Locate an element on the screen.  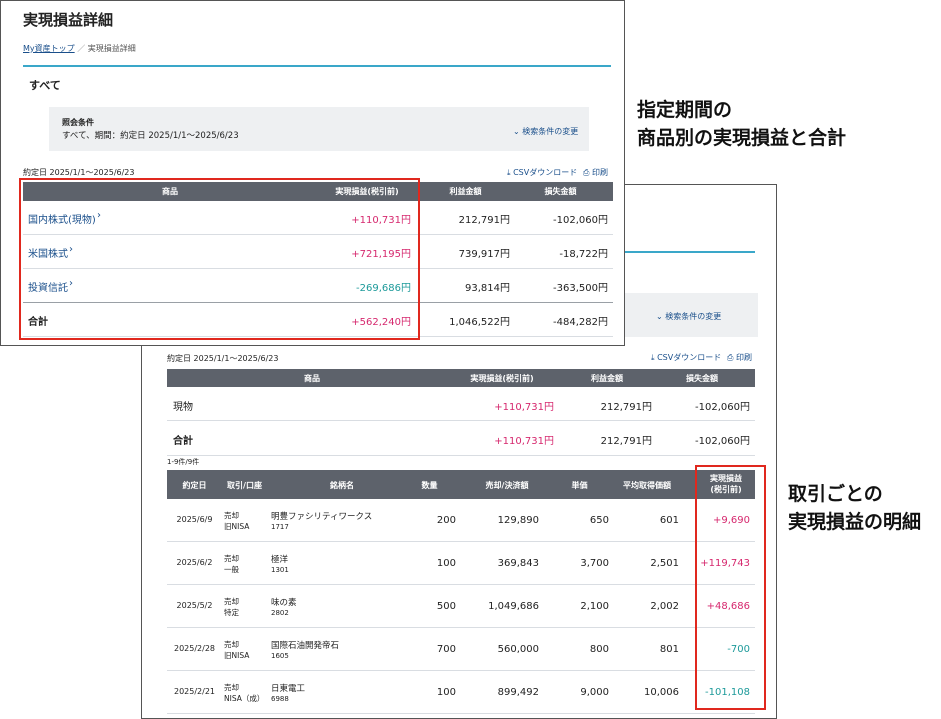
cell-amount: 369,843 is located at coordinates (518, 563).